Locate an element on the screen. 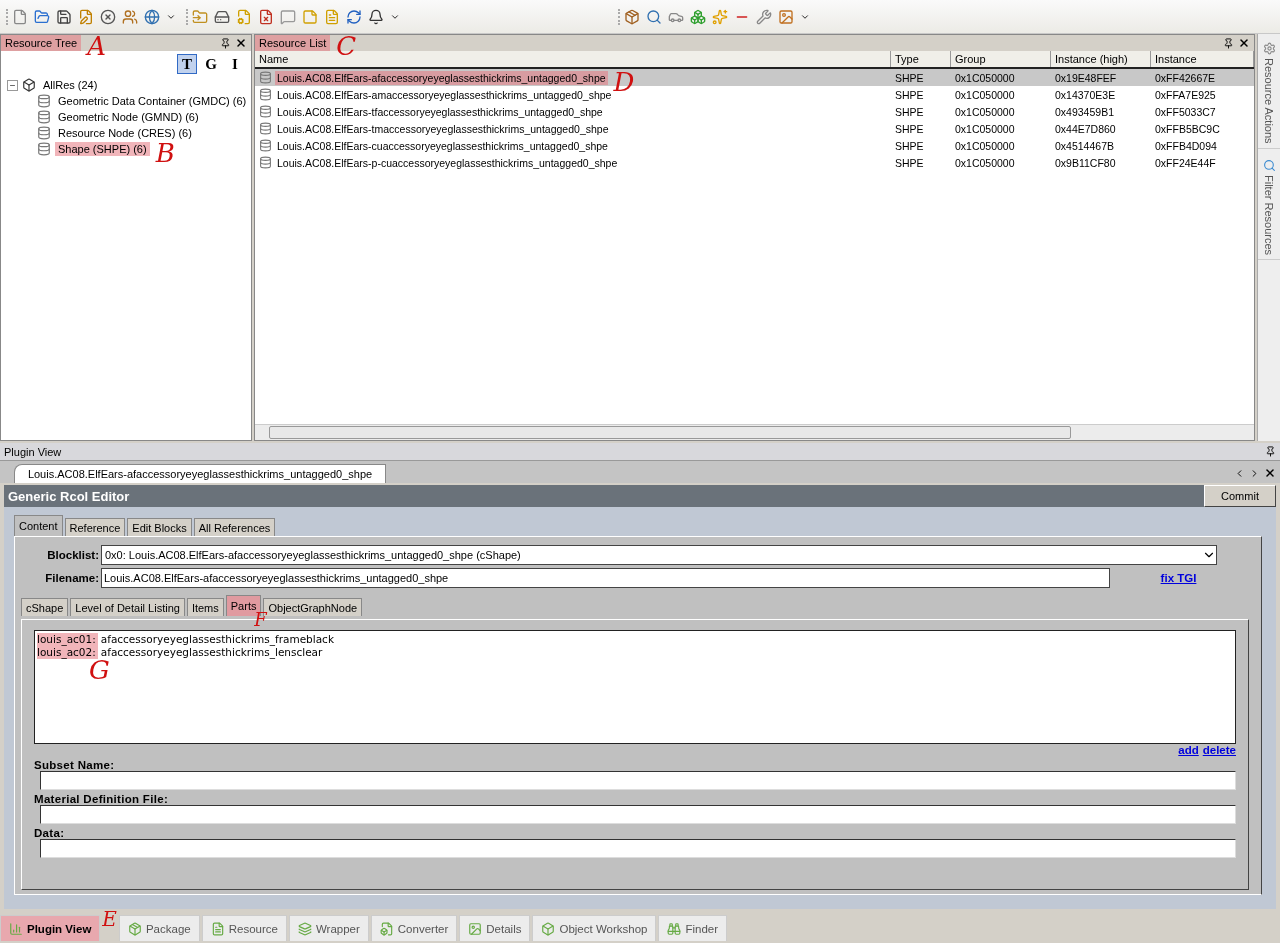 Image resolution: width=1280 pixels, height=943 pixels. view-toggle-button: G is located at coordinates (211, 64).